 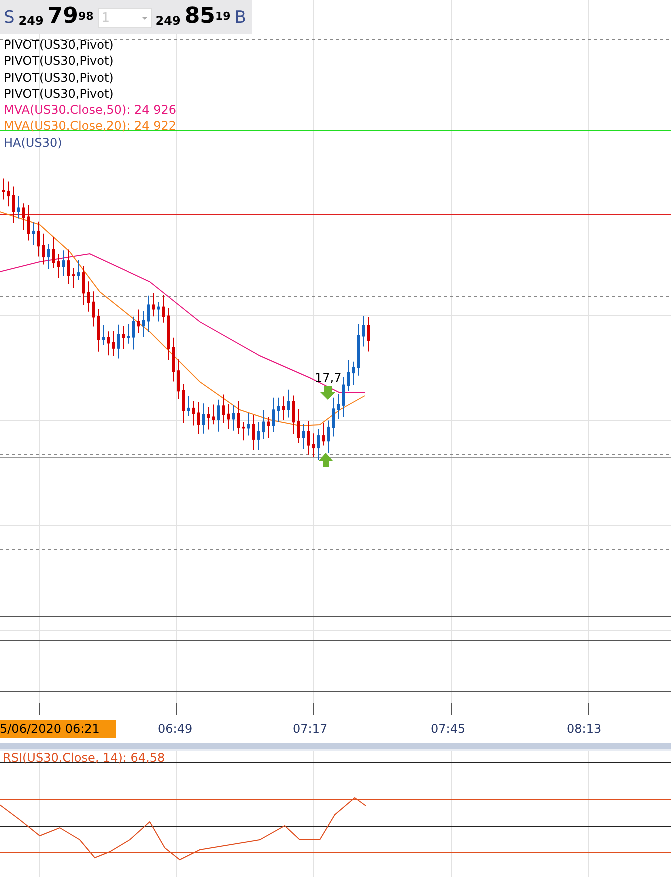 What do you see at coordinates (310, 729) in the screenshot?
I see `time-tick-label: 07:17` at bounding box center [310, 729].